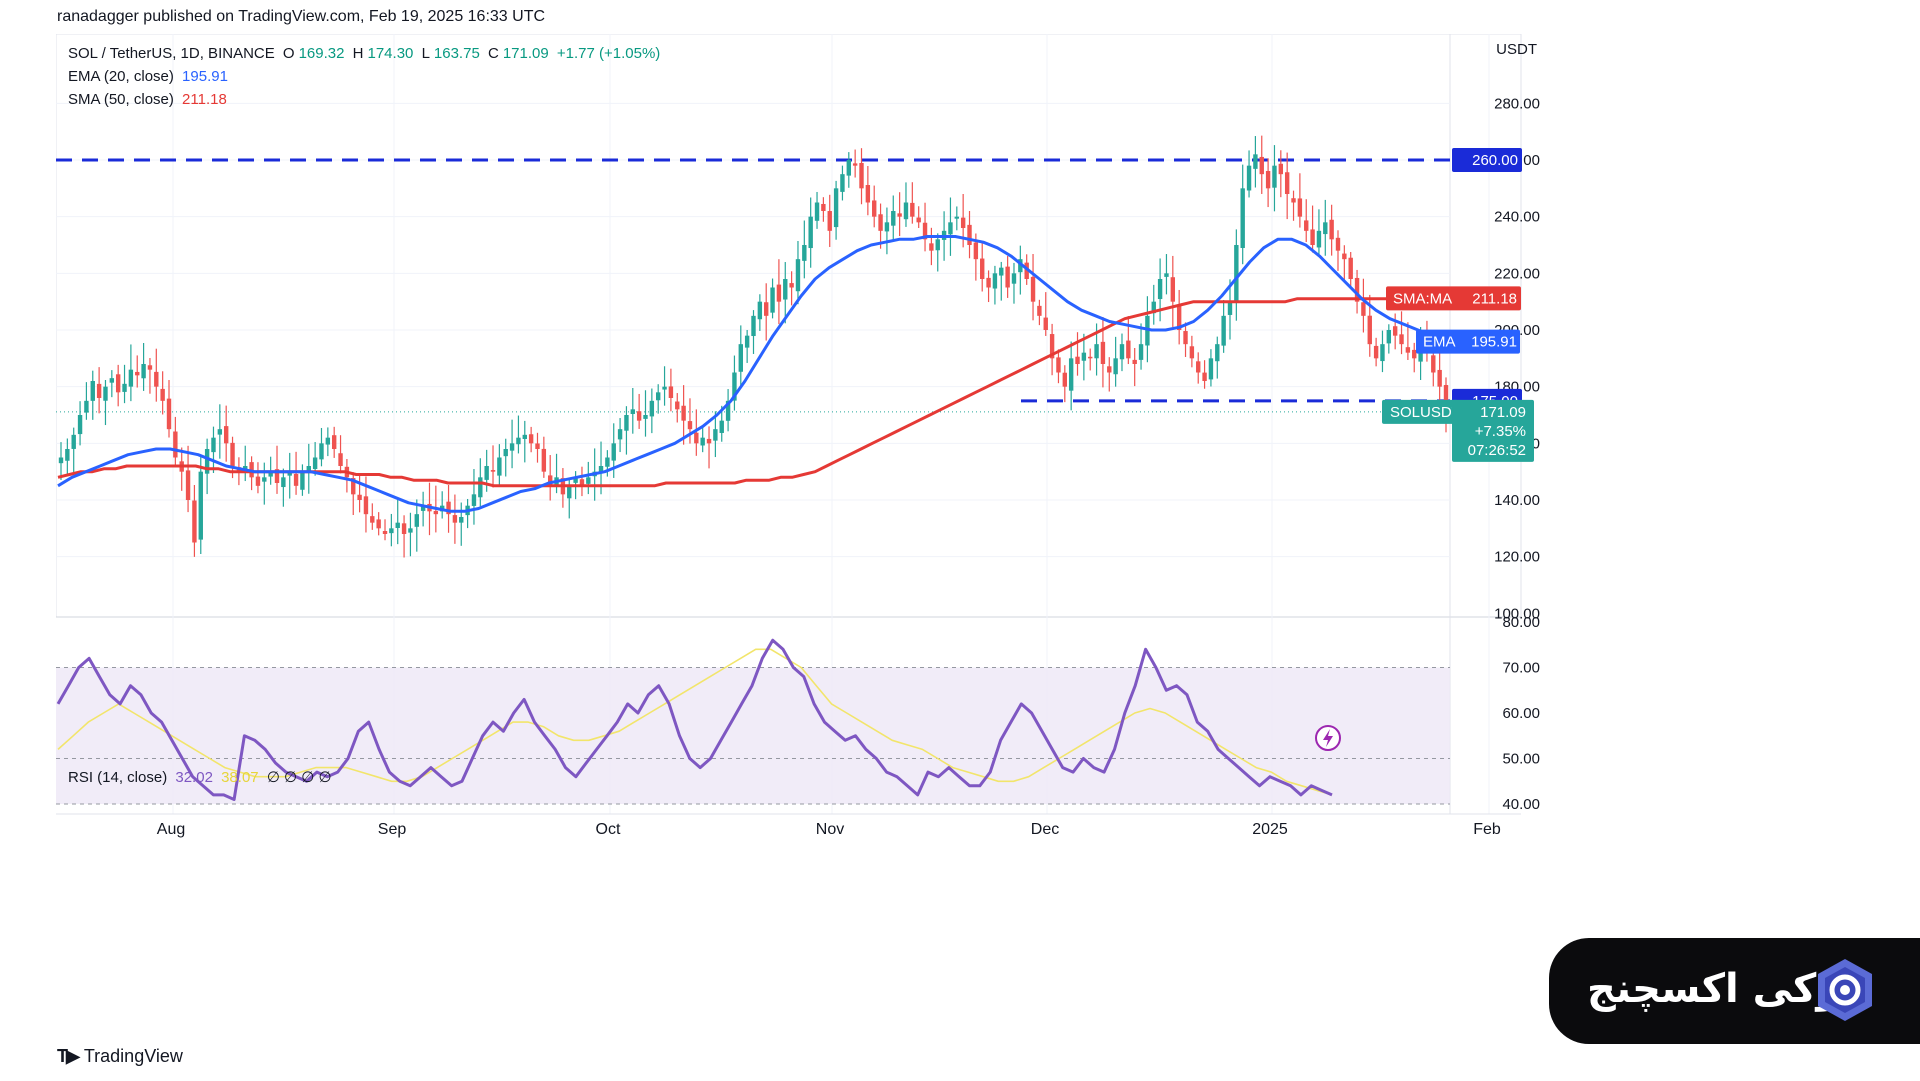  What do you see at coordinates (321, 53) in the screenshot?
I see `open-value: 169.32` at bounding box center [321, 53].